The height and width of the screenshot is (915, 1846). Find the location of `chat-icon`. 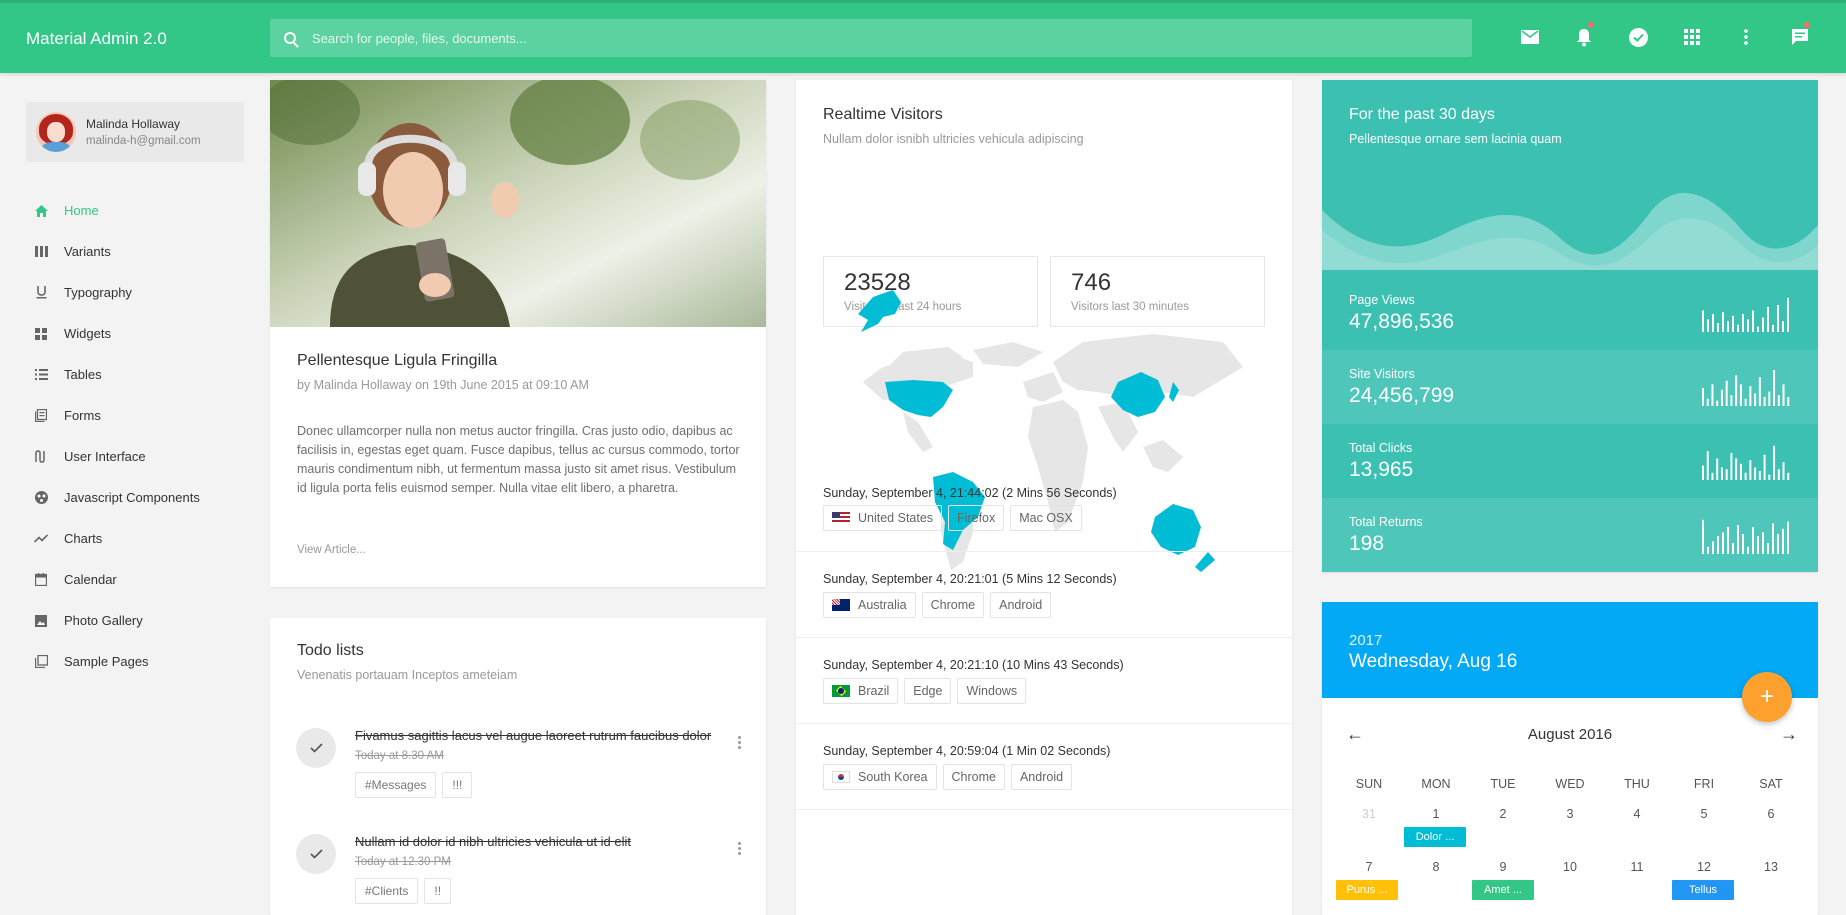

chat-icon is located at coordinates (1800, 35).